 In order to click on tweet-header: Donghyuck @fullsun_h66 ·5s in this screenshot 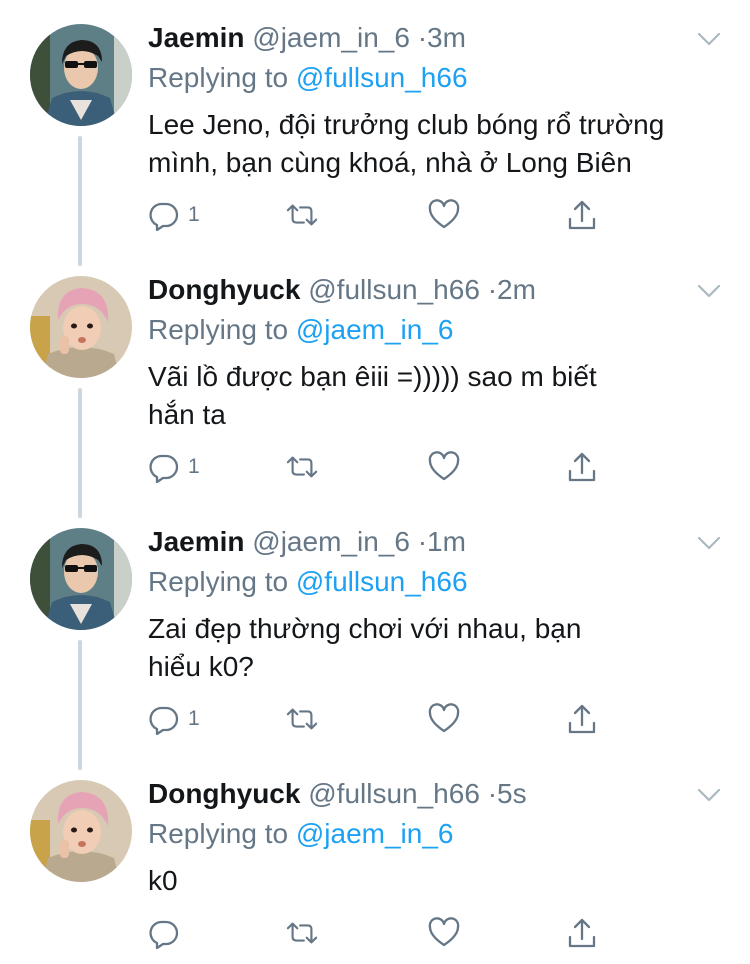, I will do `click(337, 794)`.